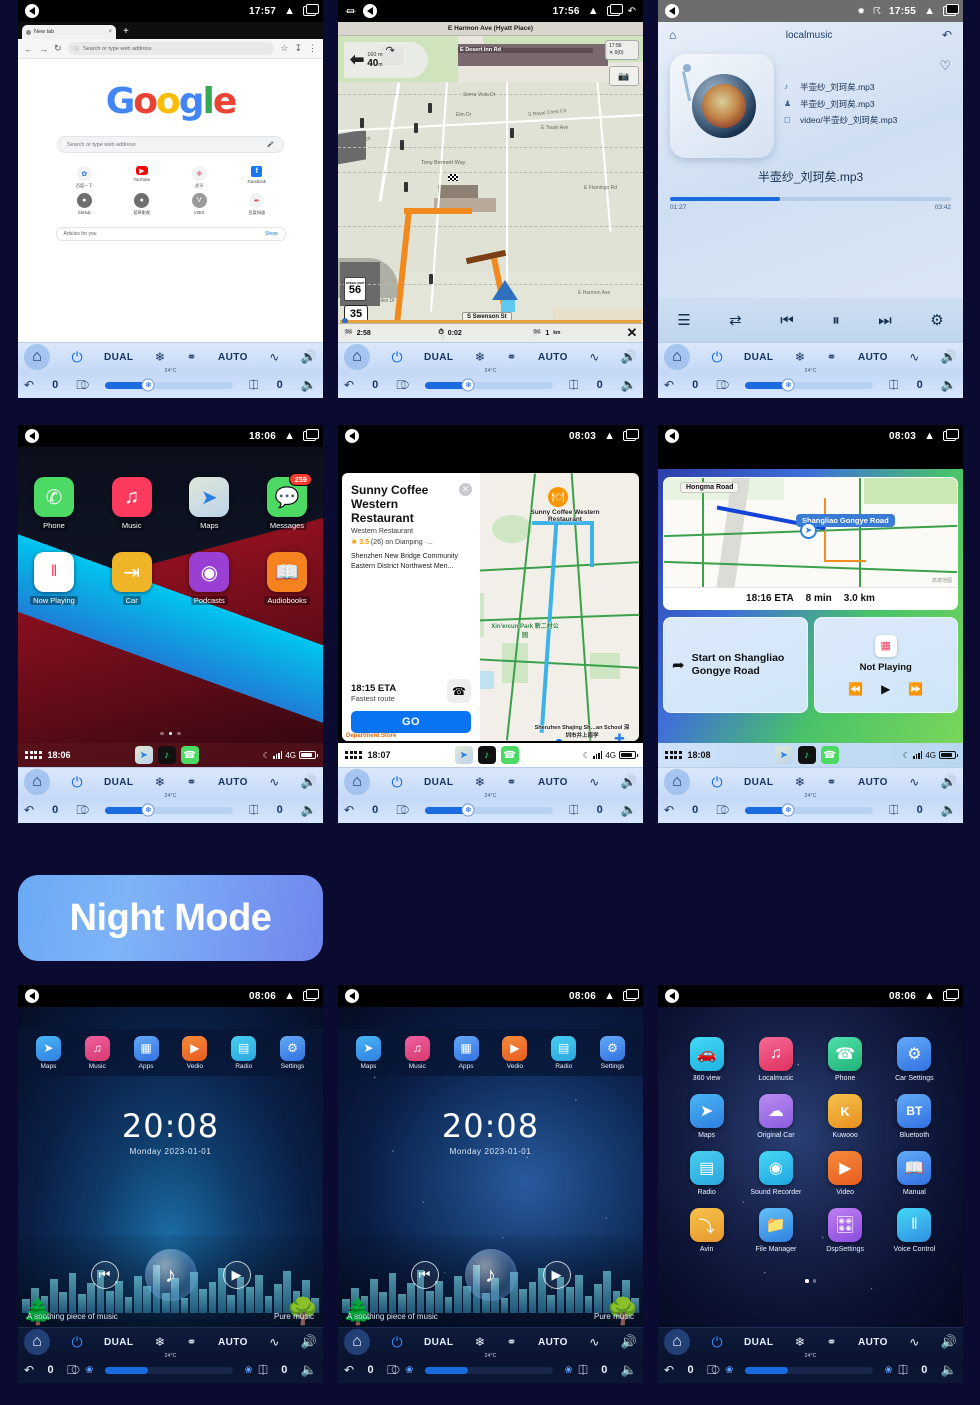  Describe the element at coordinates (855, 689) in the screenshot. I see `rewind-icon: ⏪` at that location.